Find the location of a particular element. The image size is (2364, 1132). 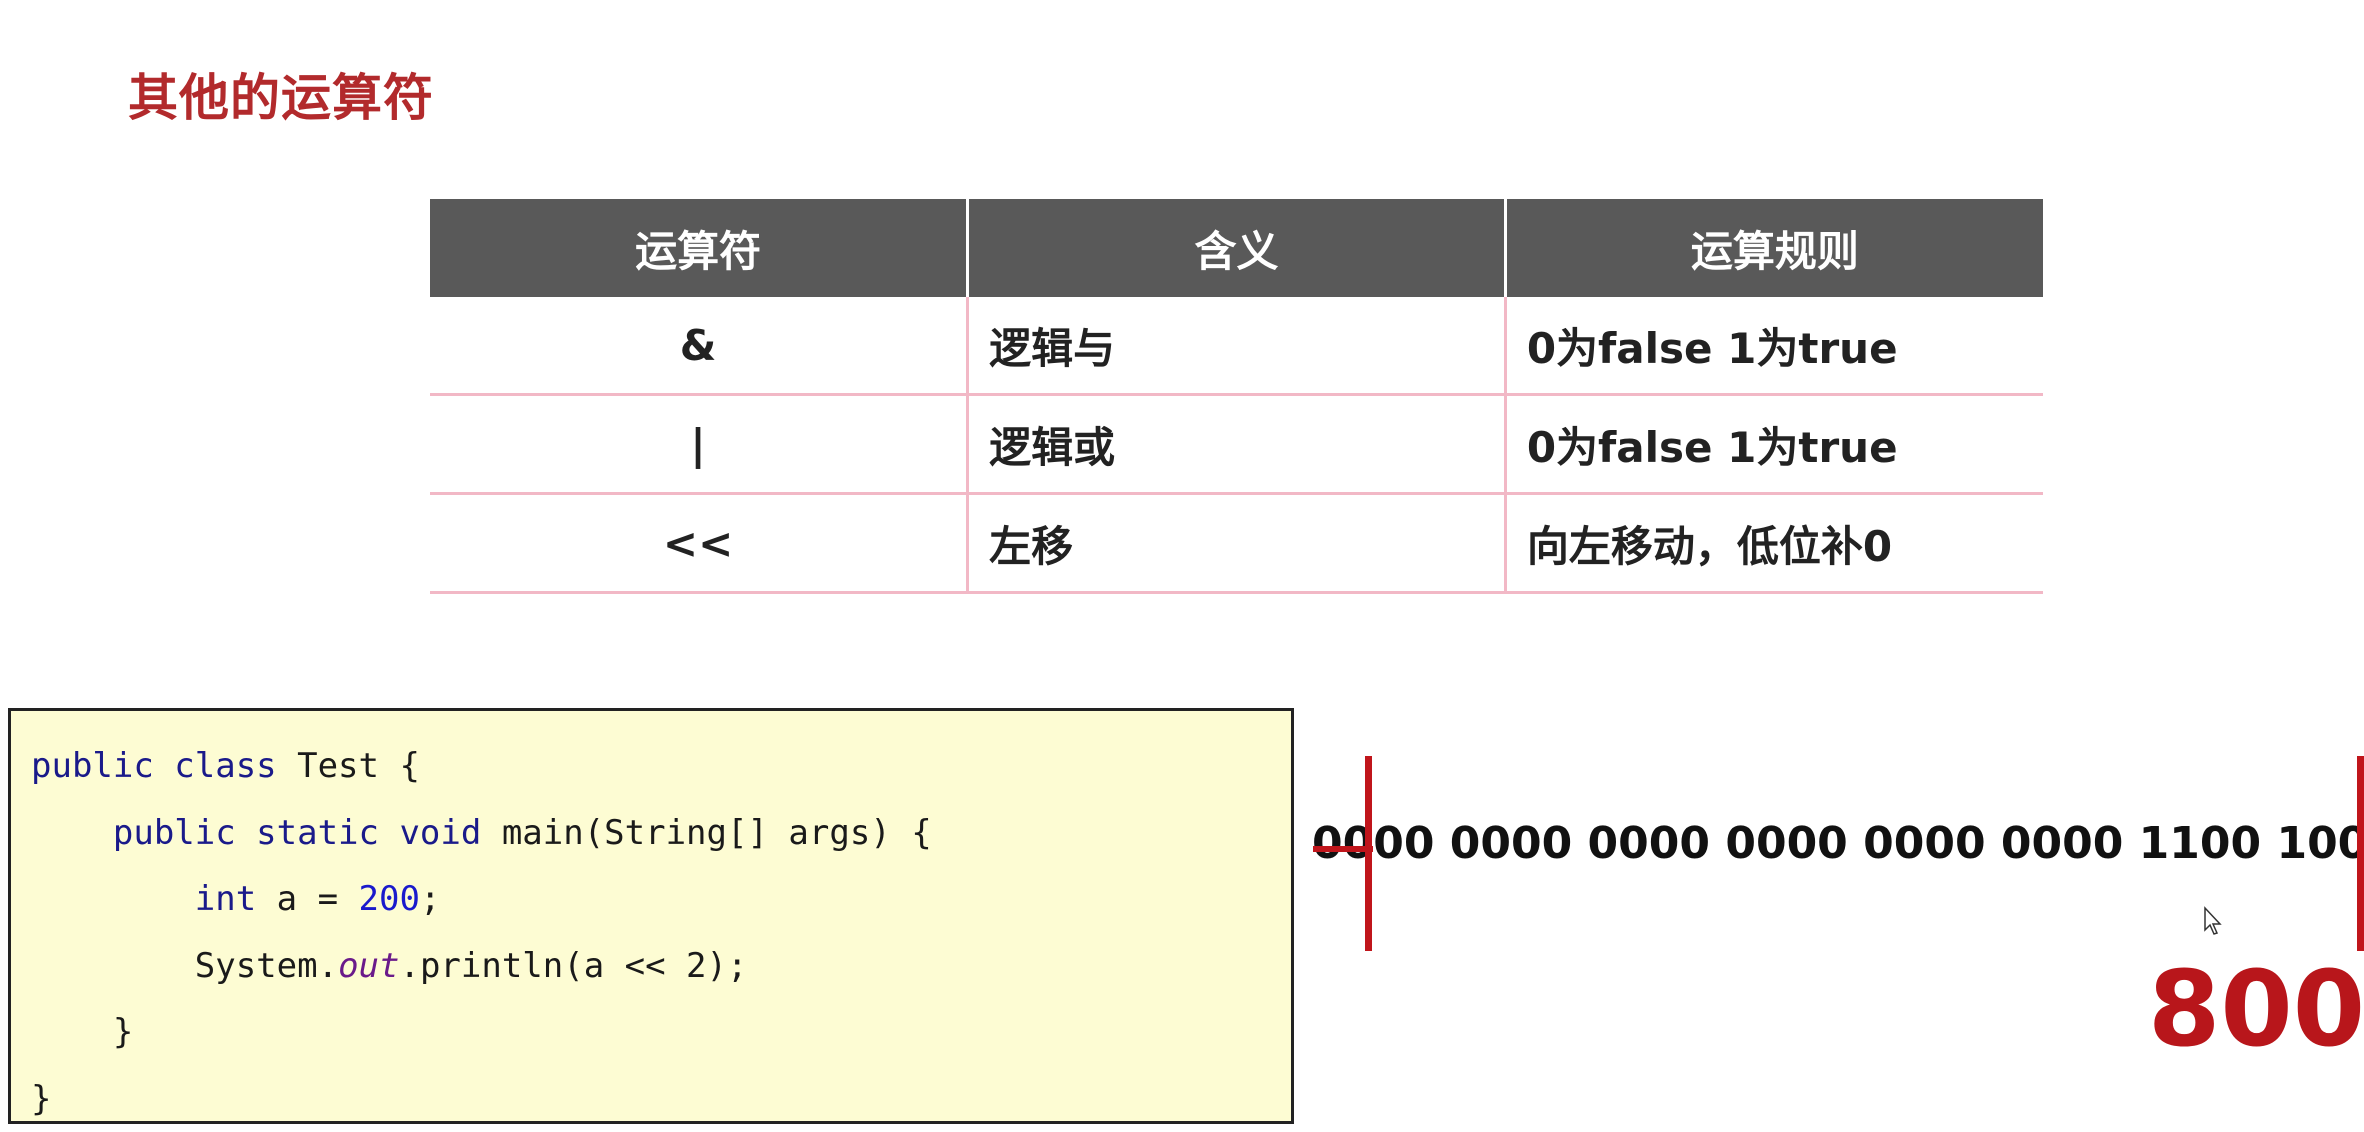

cell-operator: | is located at coordinates (699, 444).